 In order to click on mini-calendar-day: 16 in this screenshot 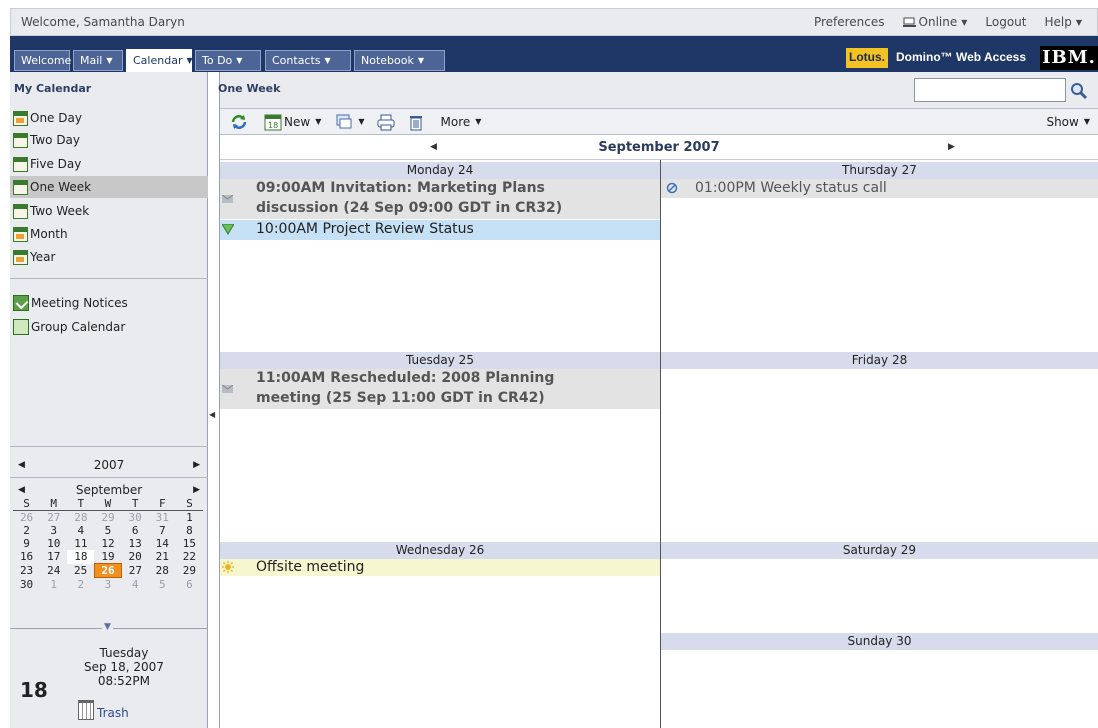, I will do `click(26, 557)`.